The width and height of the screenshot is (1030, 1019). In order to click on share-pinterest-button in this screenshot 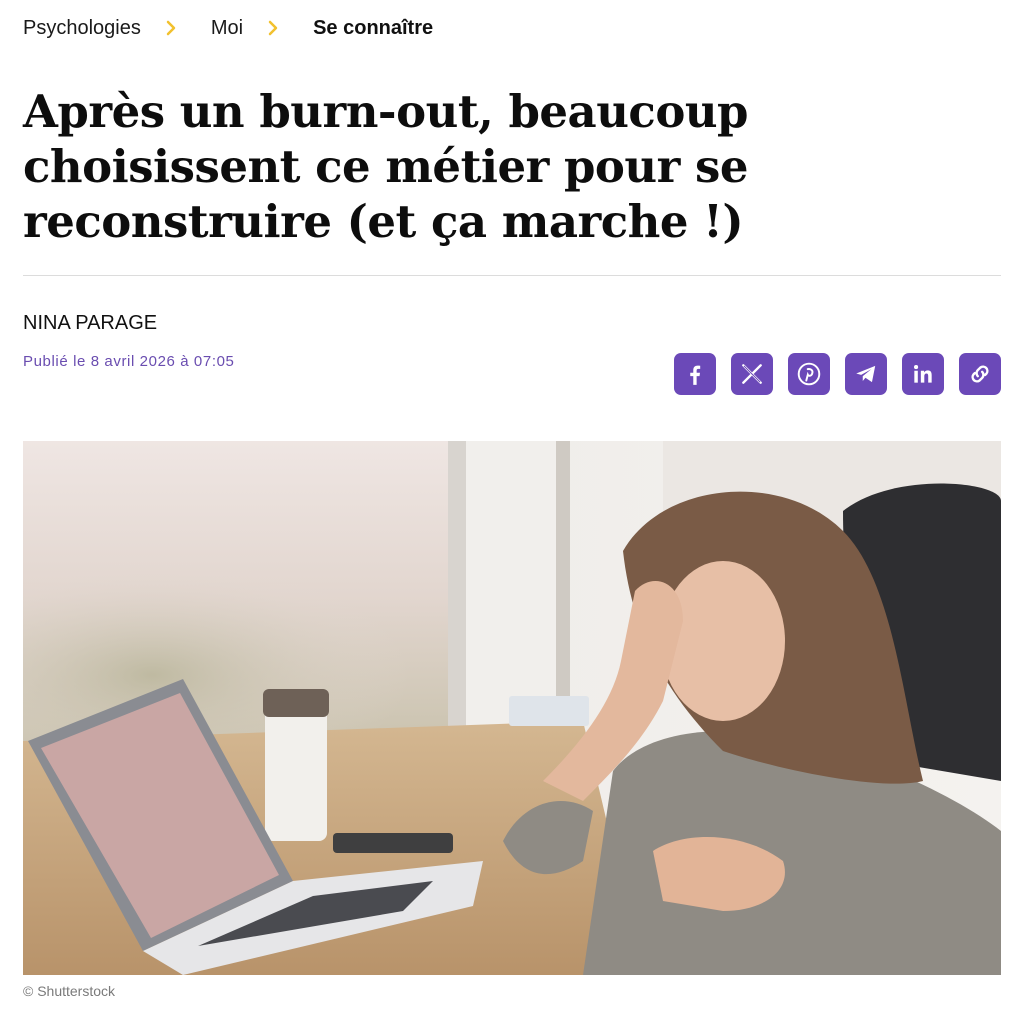, I will do `click(809, 374)`.